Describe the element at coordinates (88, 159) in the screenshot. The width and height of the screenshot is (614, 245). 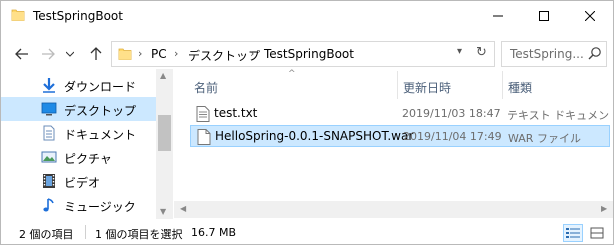
I see `nav-item-label: ピクチャ` at that location.